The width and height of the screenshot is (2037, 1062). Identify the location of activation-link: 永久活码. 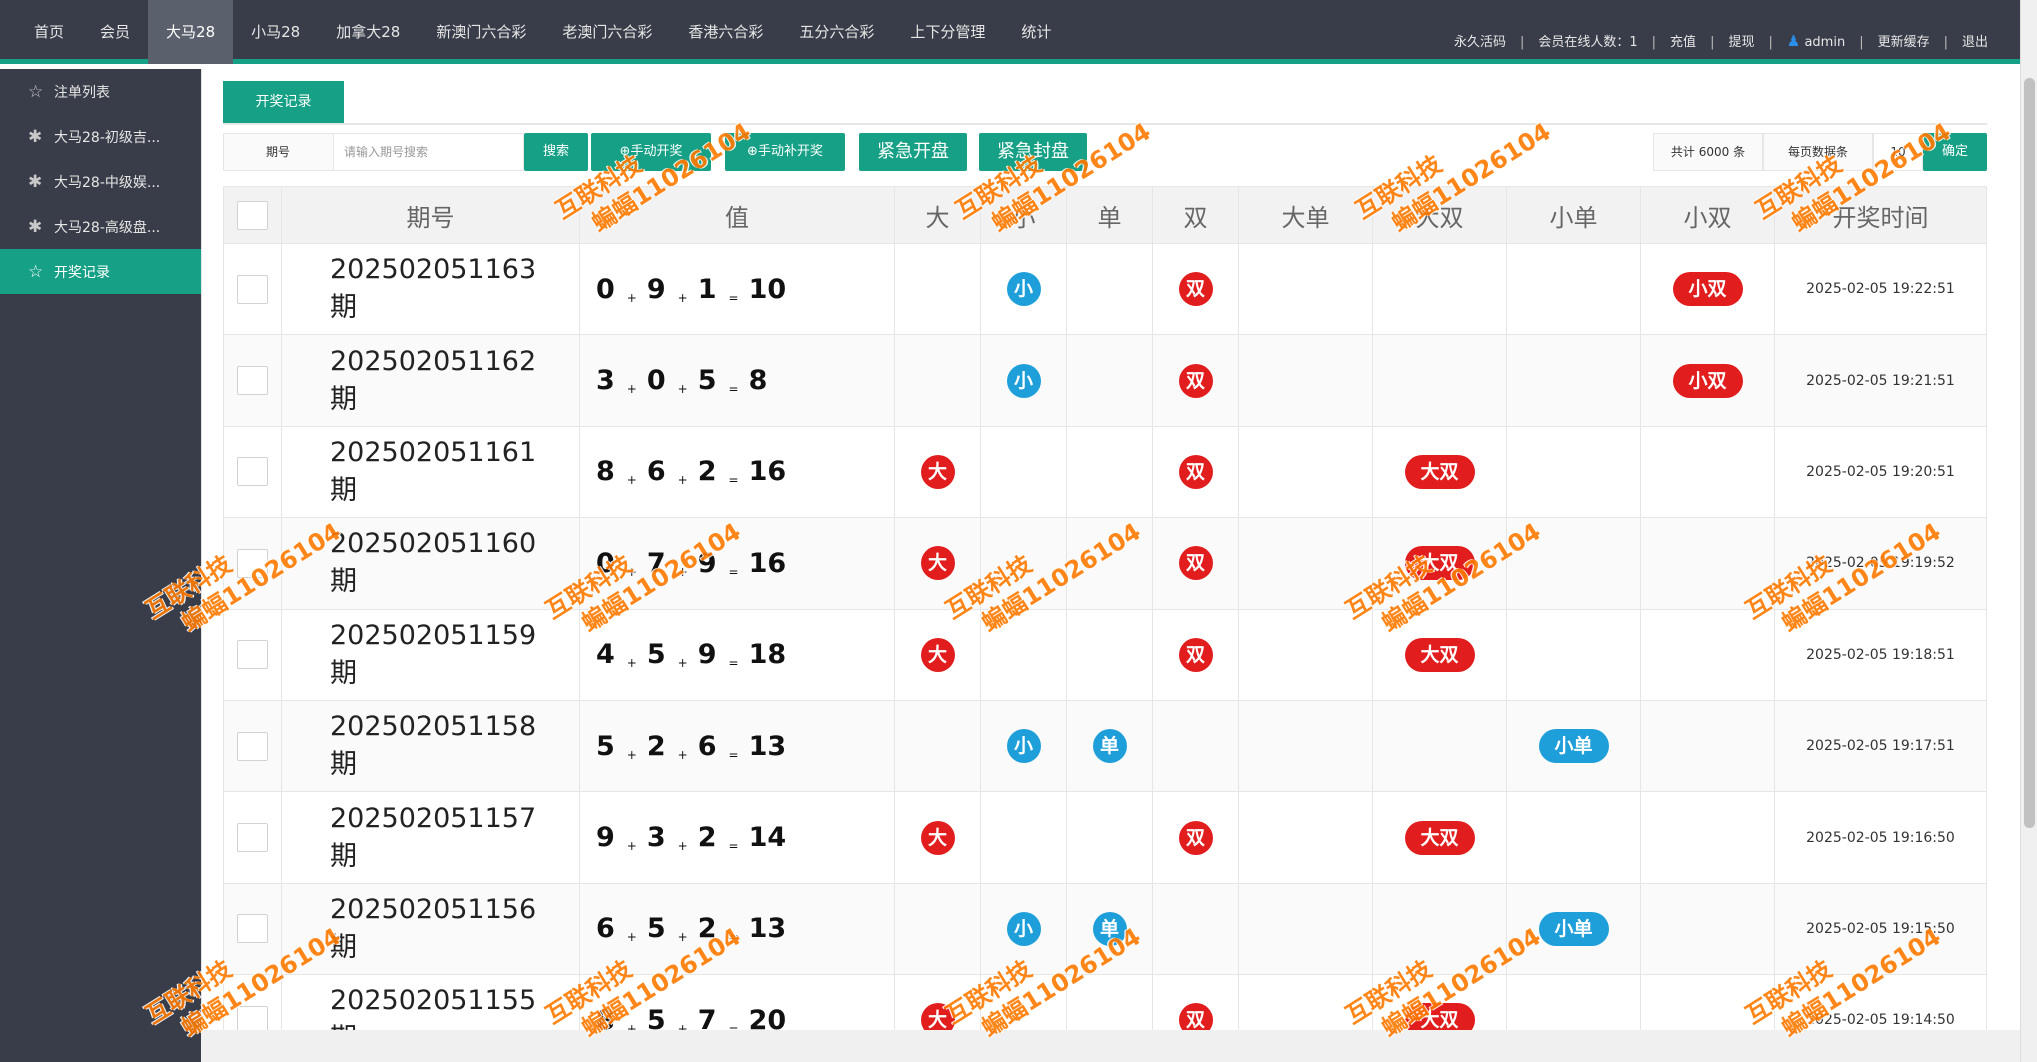
(1480, 40).